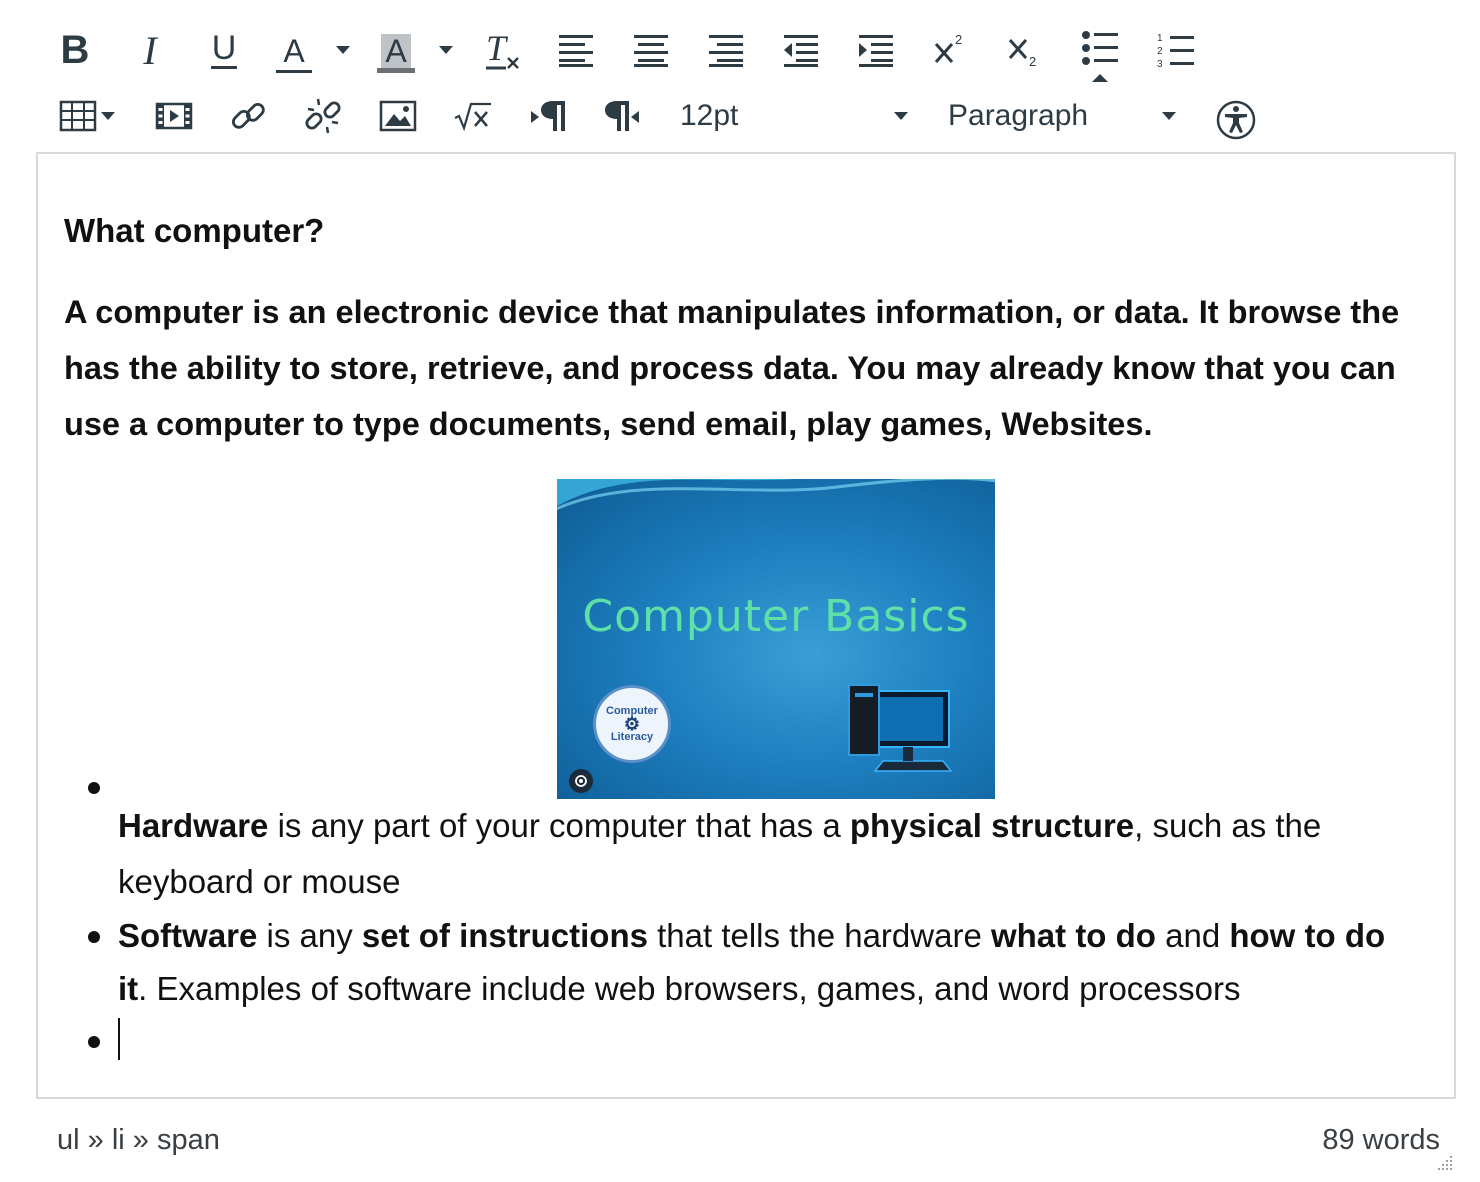 Image resolution: width=1480 pixels, height=1182 pixels. I want to click on background-color-button: A, so click(396, 53).